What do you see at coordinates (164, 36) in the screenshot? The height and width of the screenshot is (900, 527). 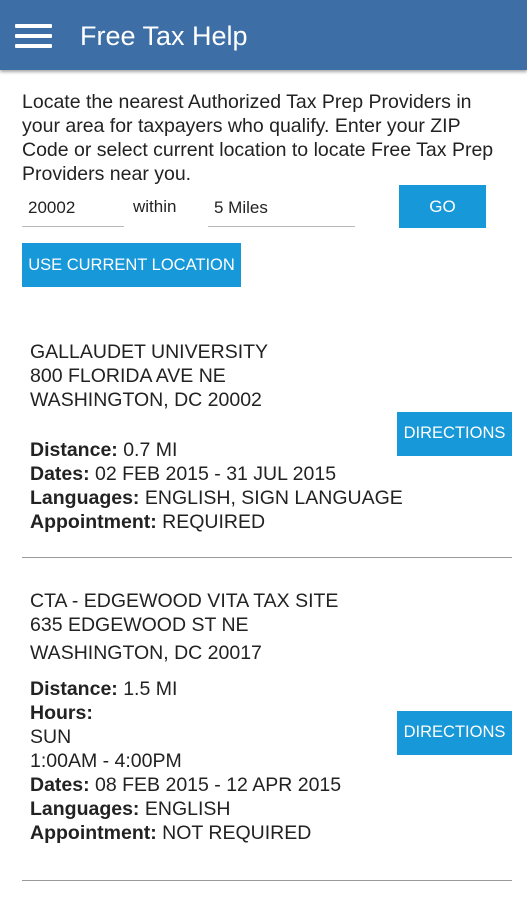 I see `page-title: Free Tax Help` at bounding box center [164, 36].